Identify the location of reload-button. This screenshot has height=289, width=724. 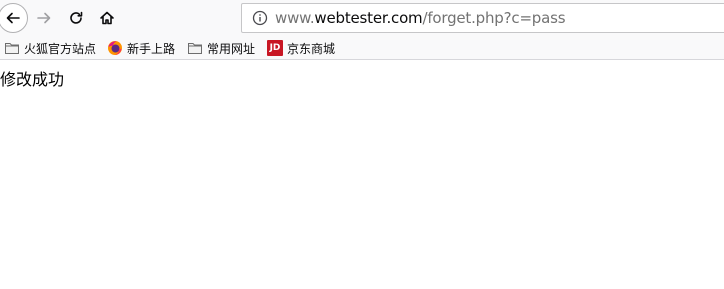
(76, 18).